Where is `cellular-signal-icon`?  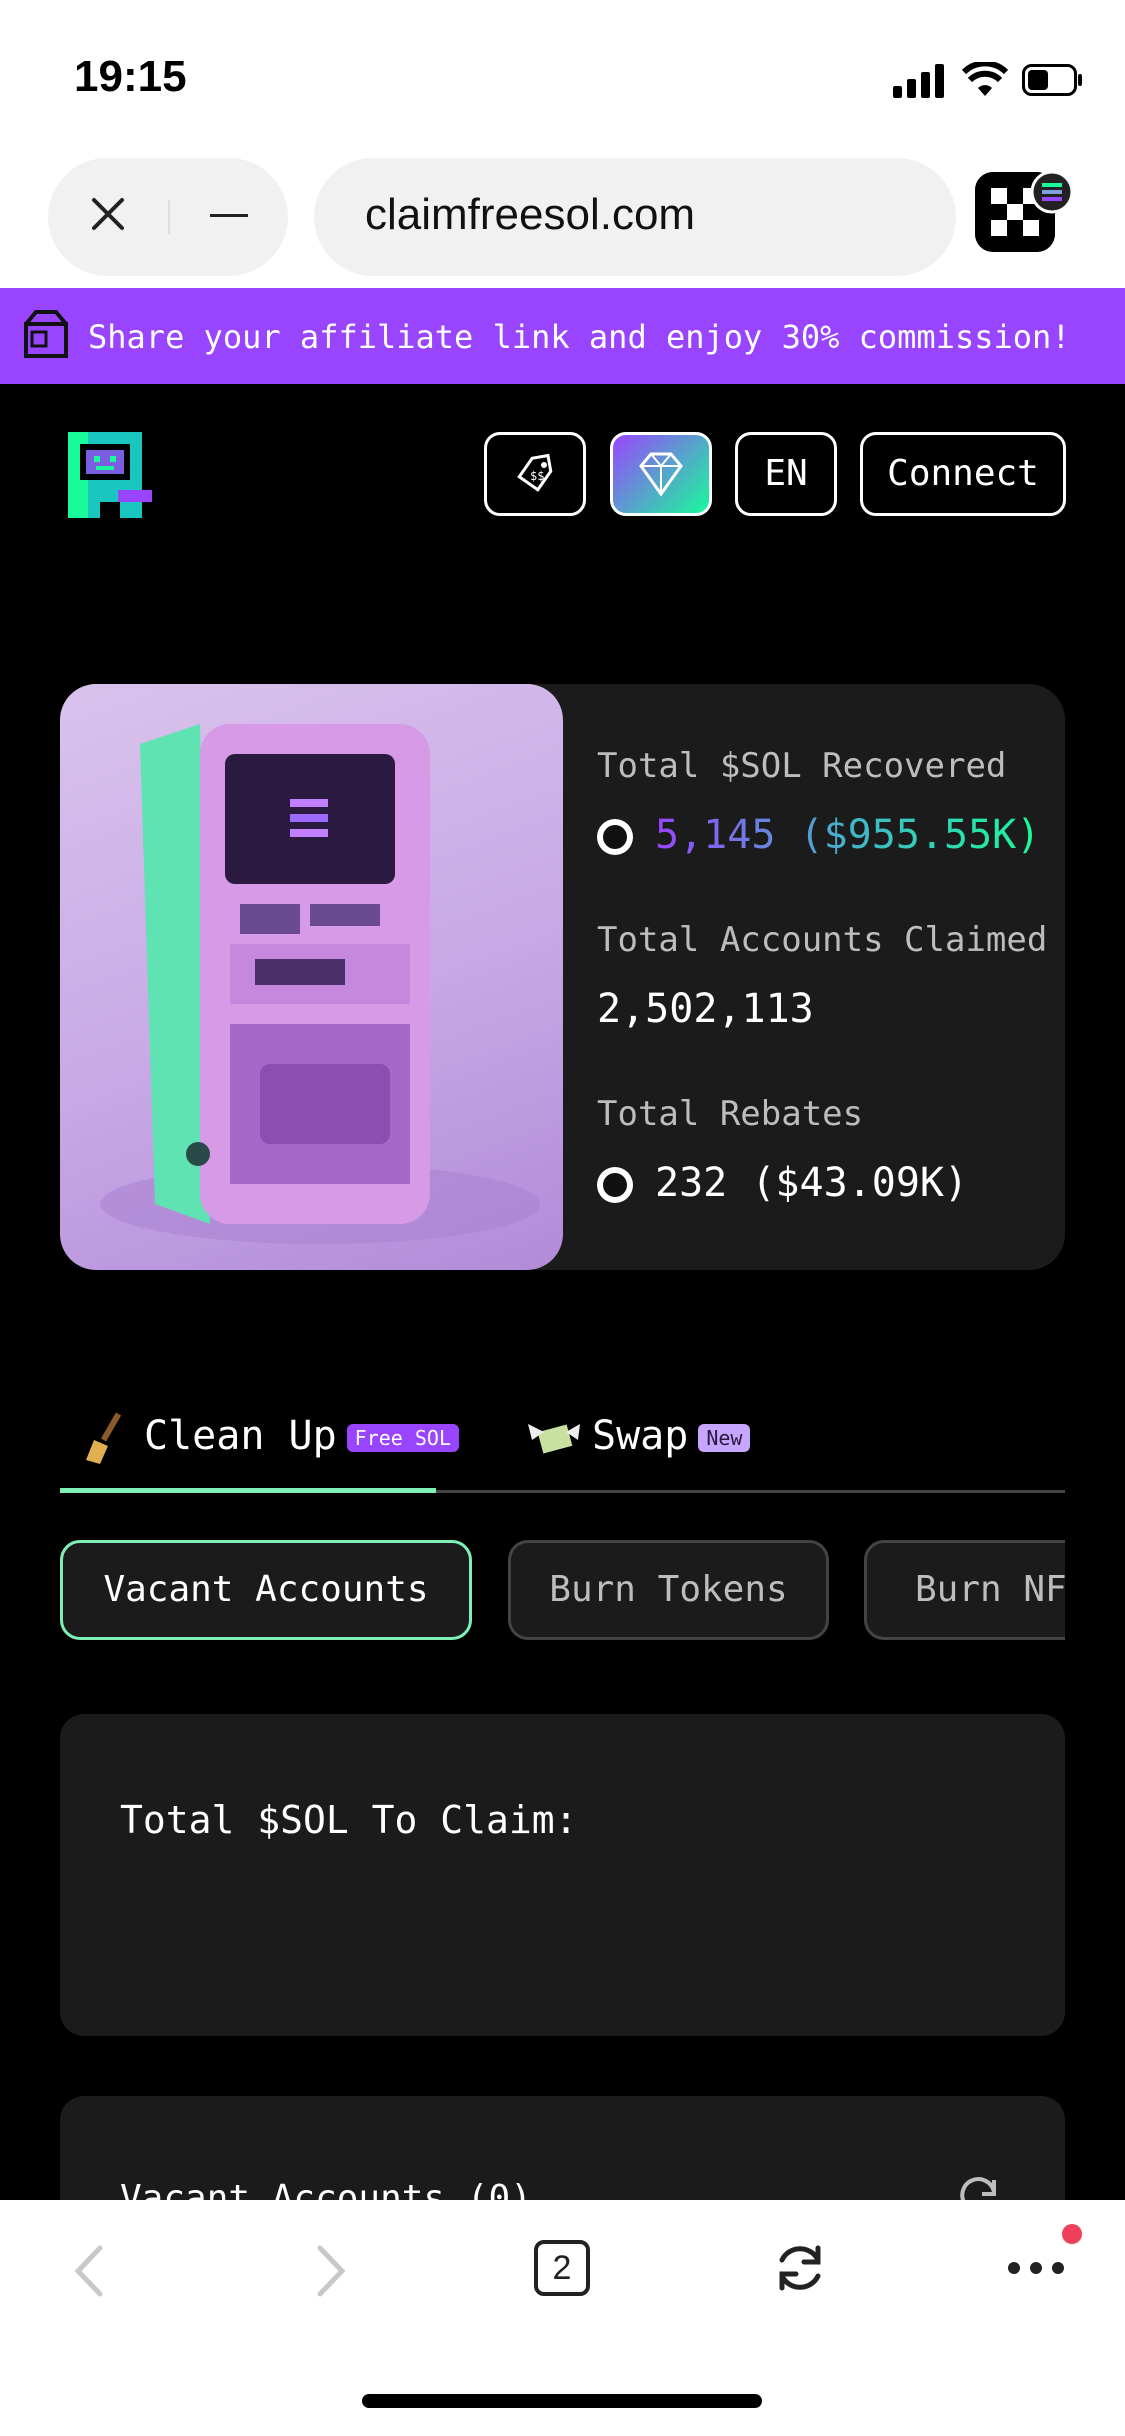 cellular-signal-icon is located at coordinates (918, 81).